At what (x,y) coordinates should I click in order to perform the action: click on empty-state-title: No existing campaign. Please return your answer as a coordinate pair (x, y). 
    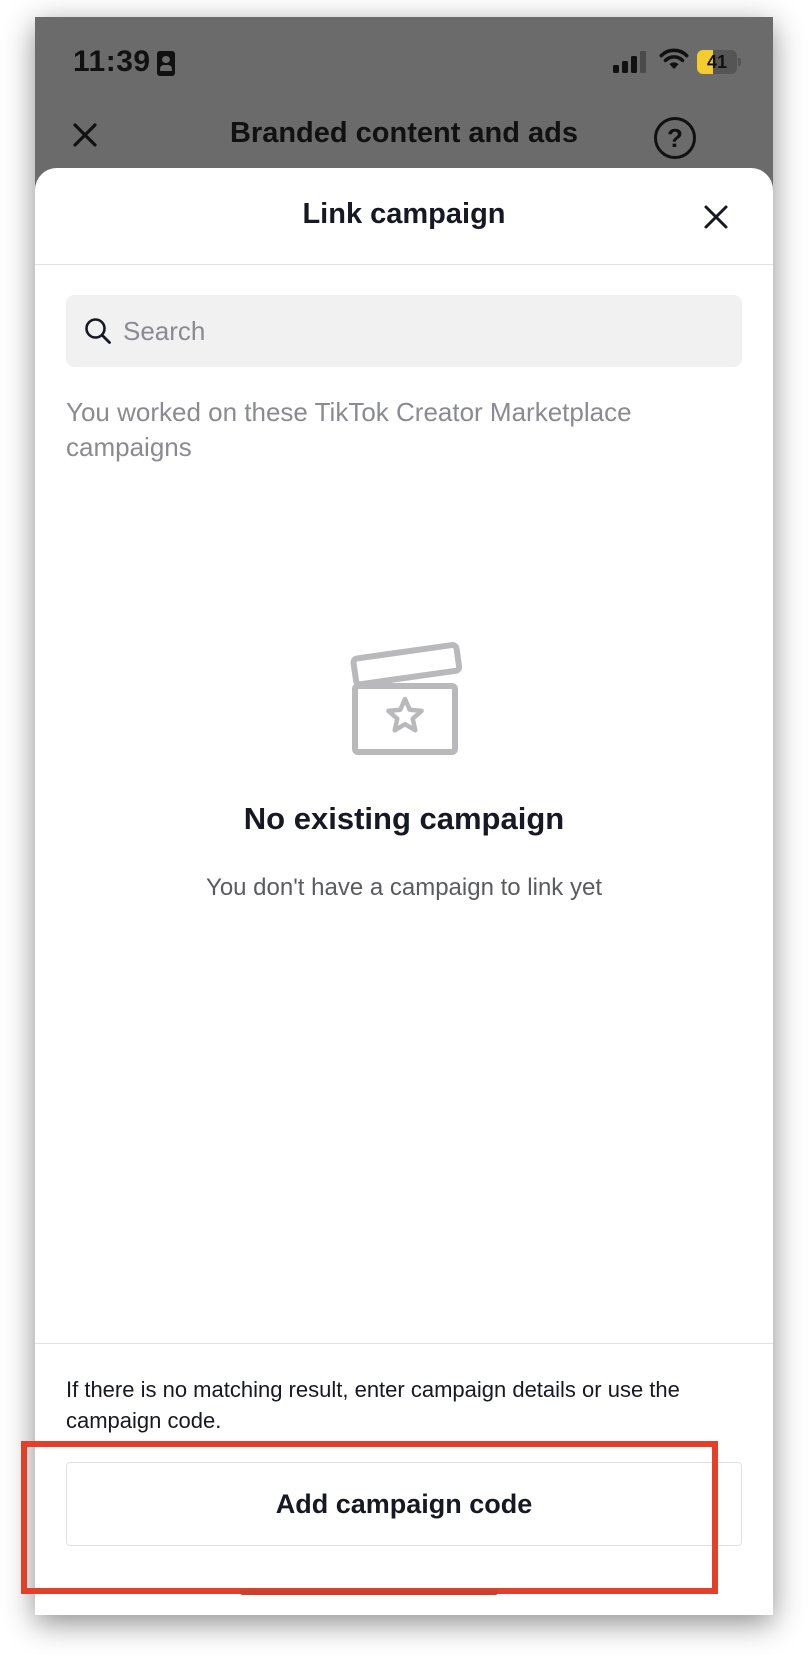
    Looking at the image, I should click on (404, 818).